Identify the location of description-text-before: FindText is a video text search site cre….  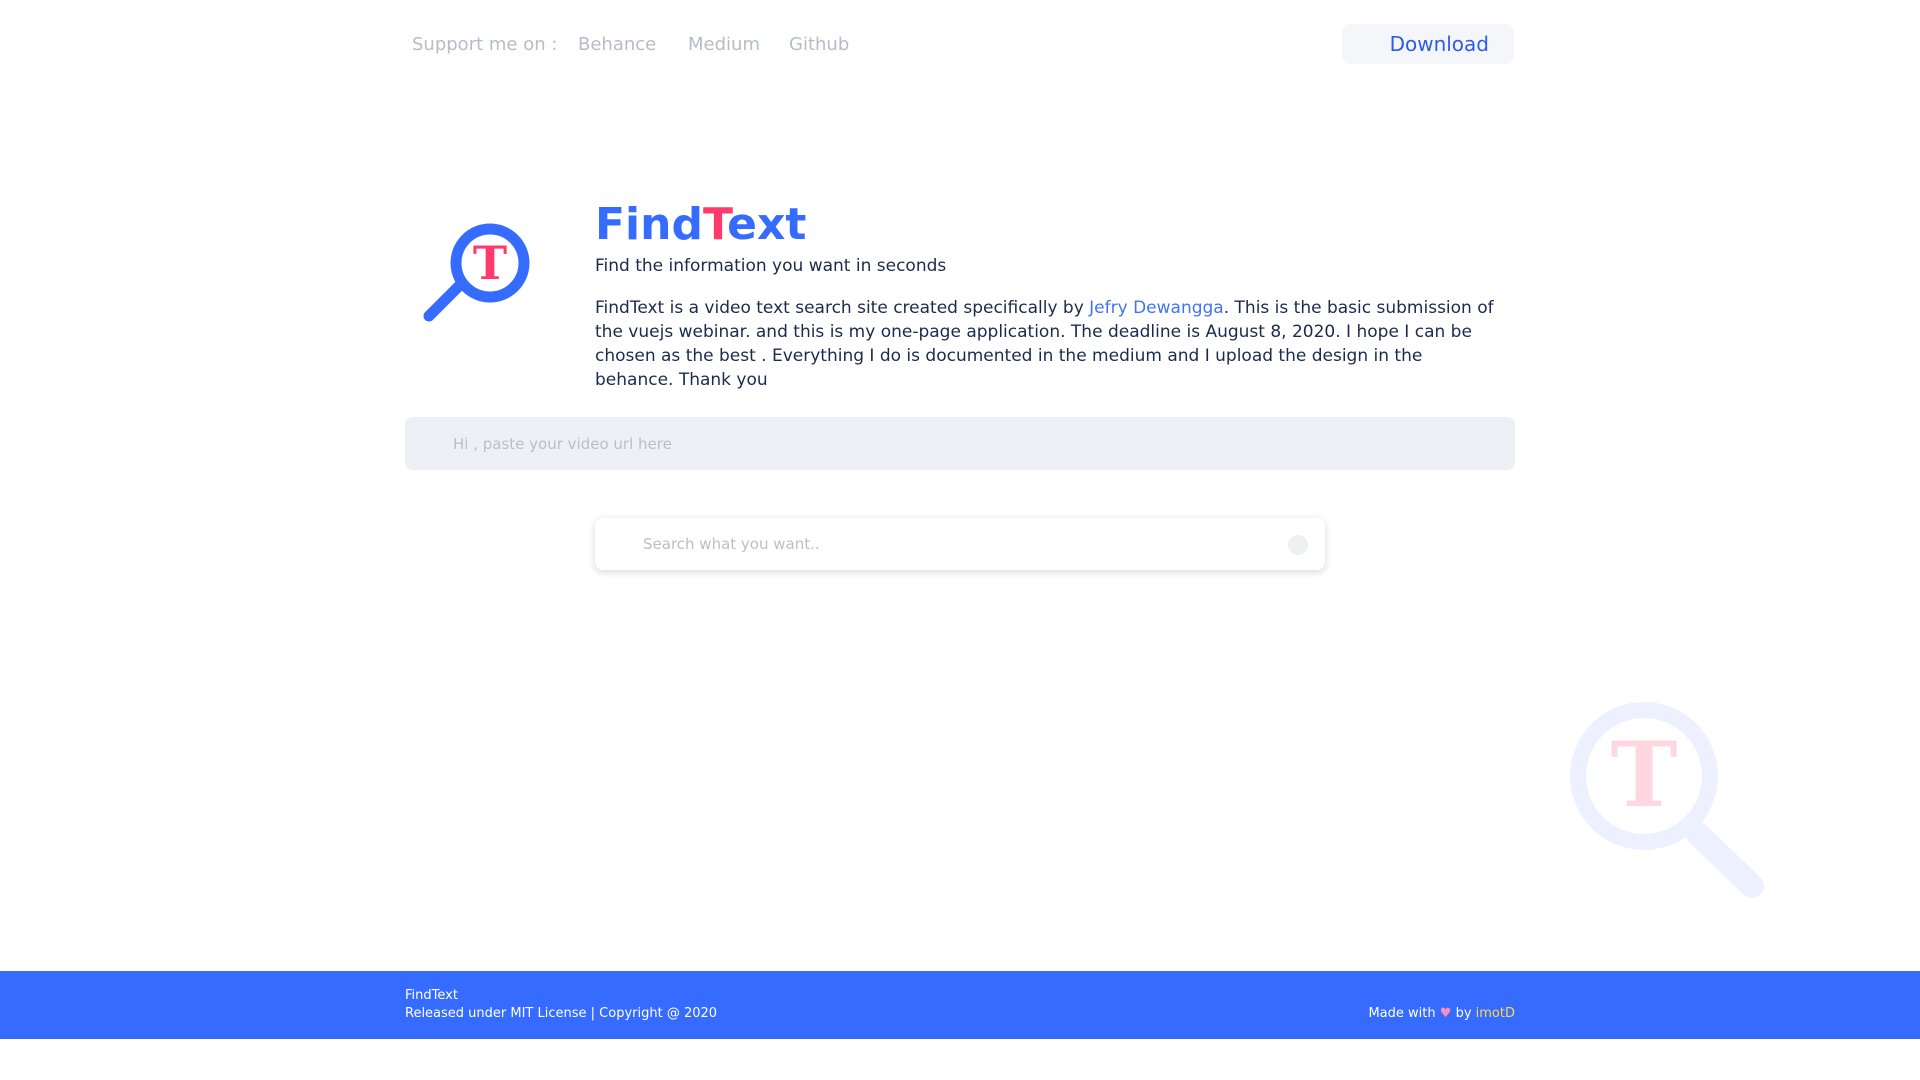
(842, 308).